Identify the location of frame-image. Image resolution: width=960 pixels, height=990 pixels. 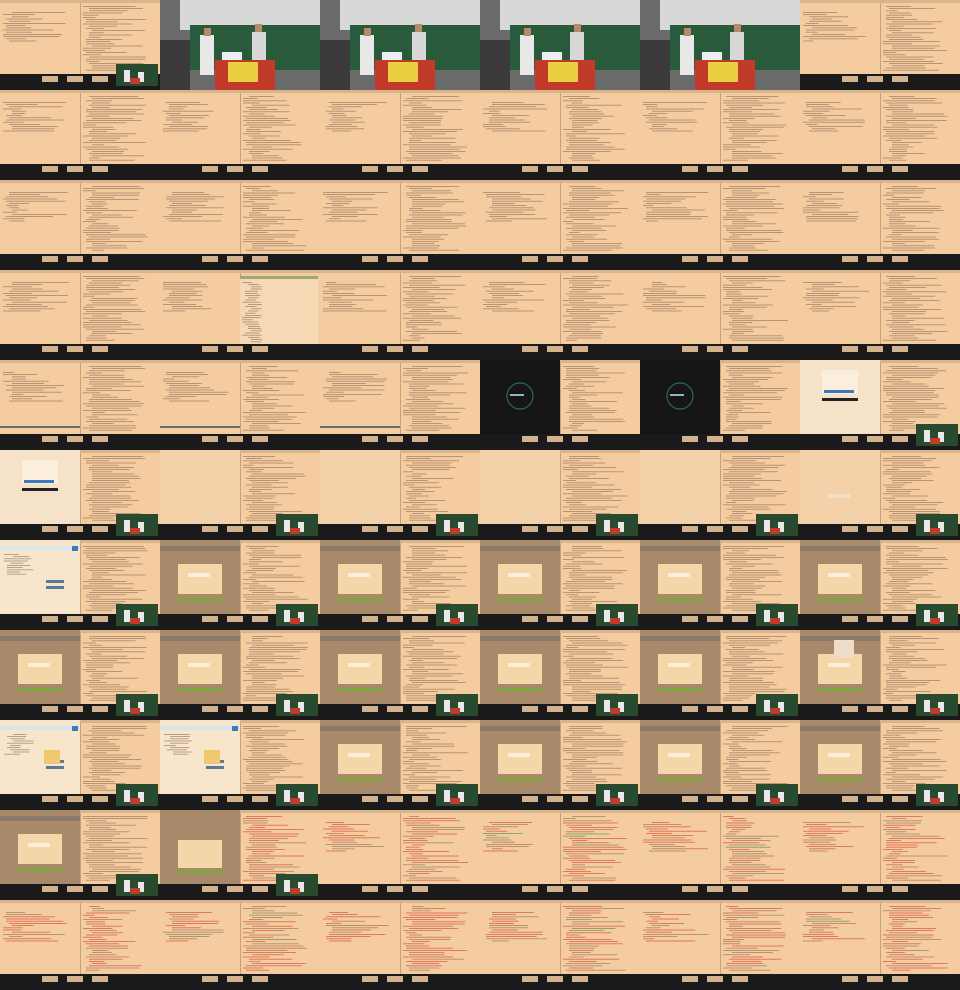
(80, 135).